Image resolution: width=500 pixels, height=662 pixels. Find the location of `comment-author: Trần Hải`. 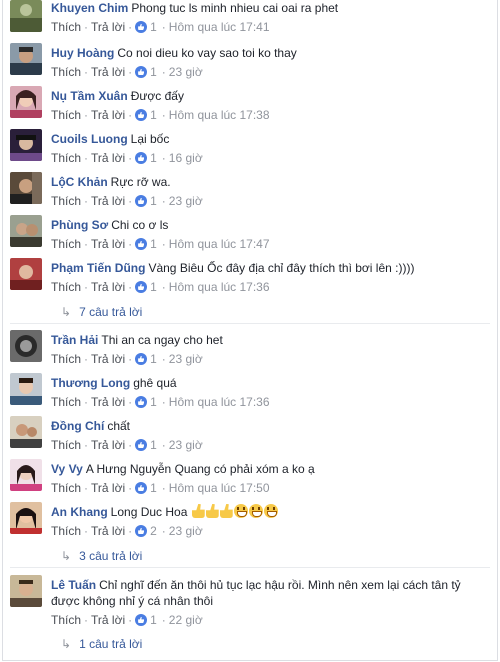

comment-author: Trần Hải is located at coordinates (74, 340).